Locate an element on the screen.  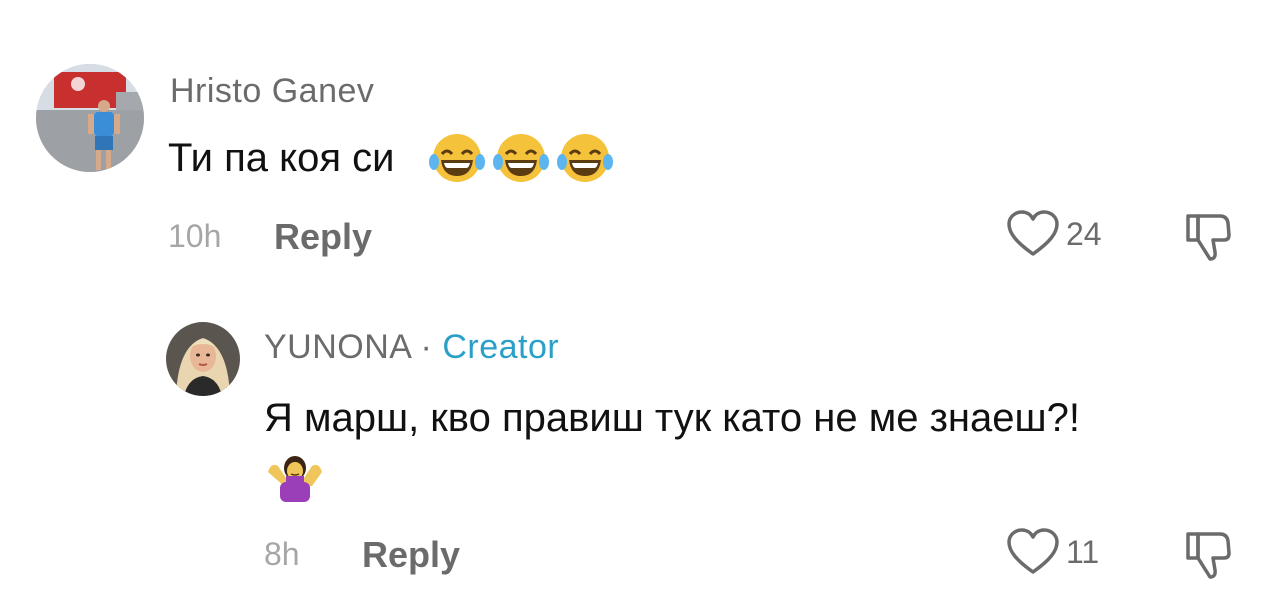
reply-username-line: YUNONA · Creator is located at coordinates (411, 347).